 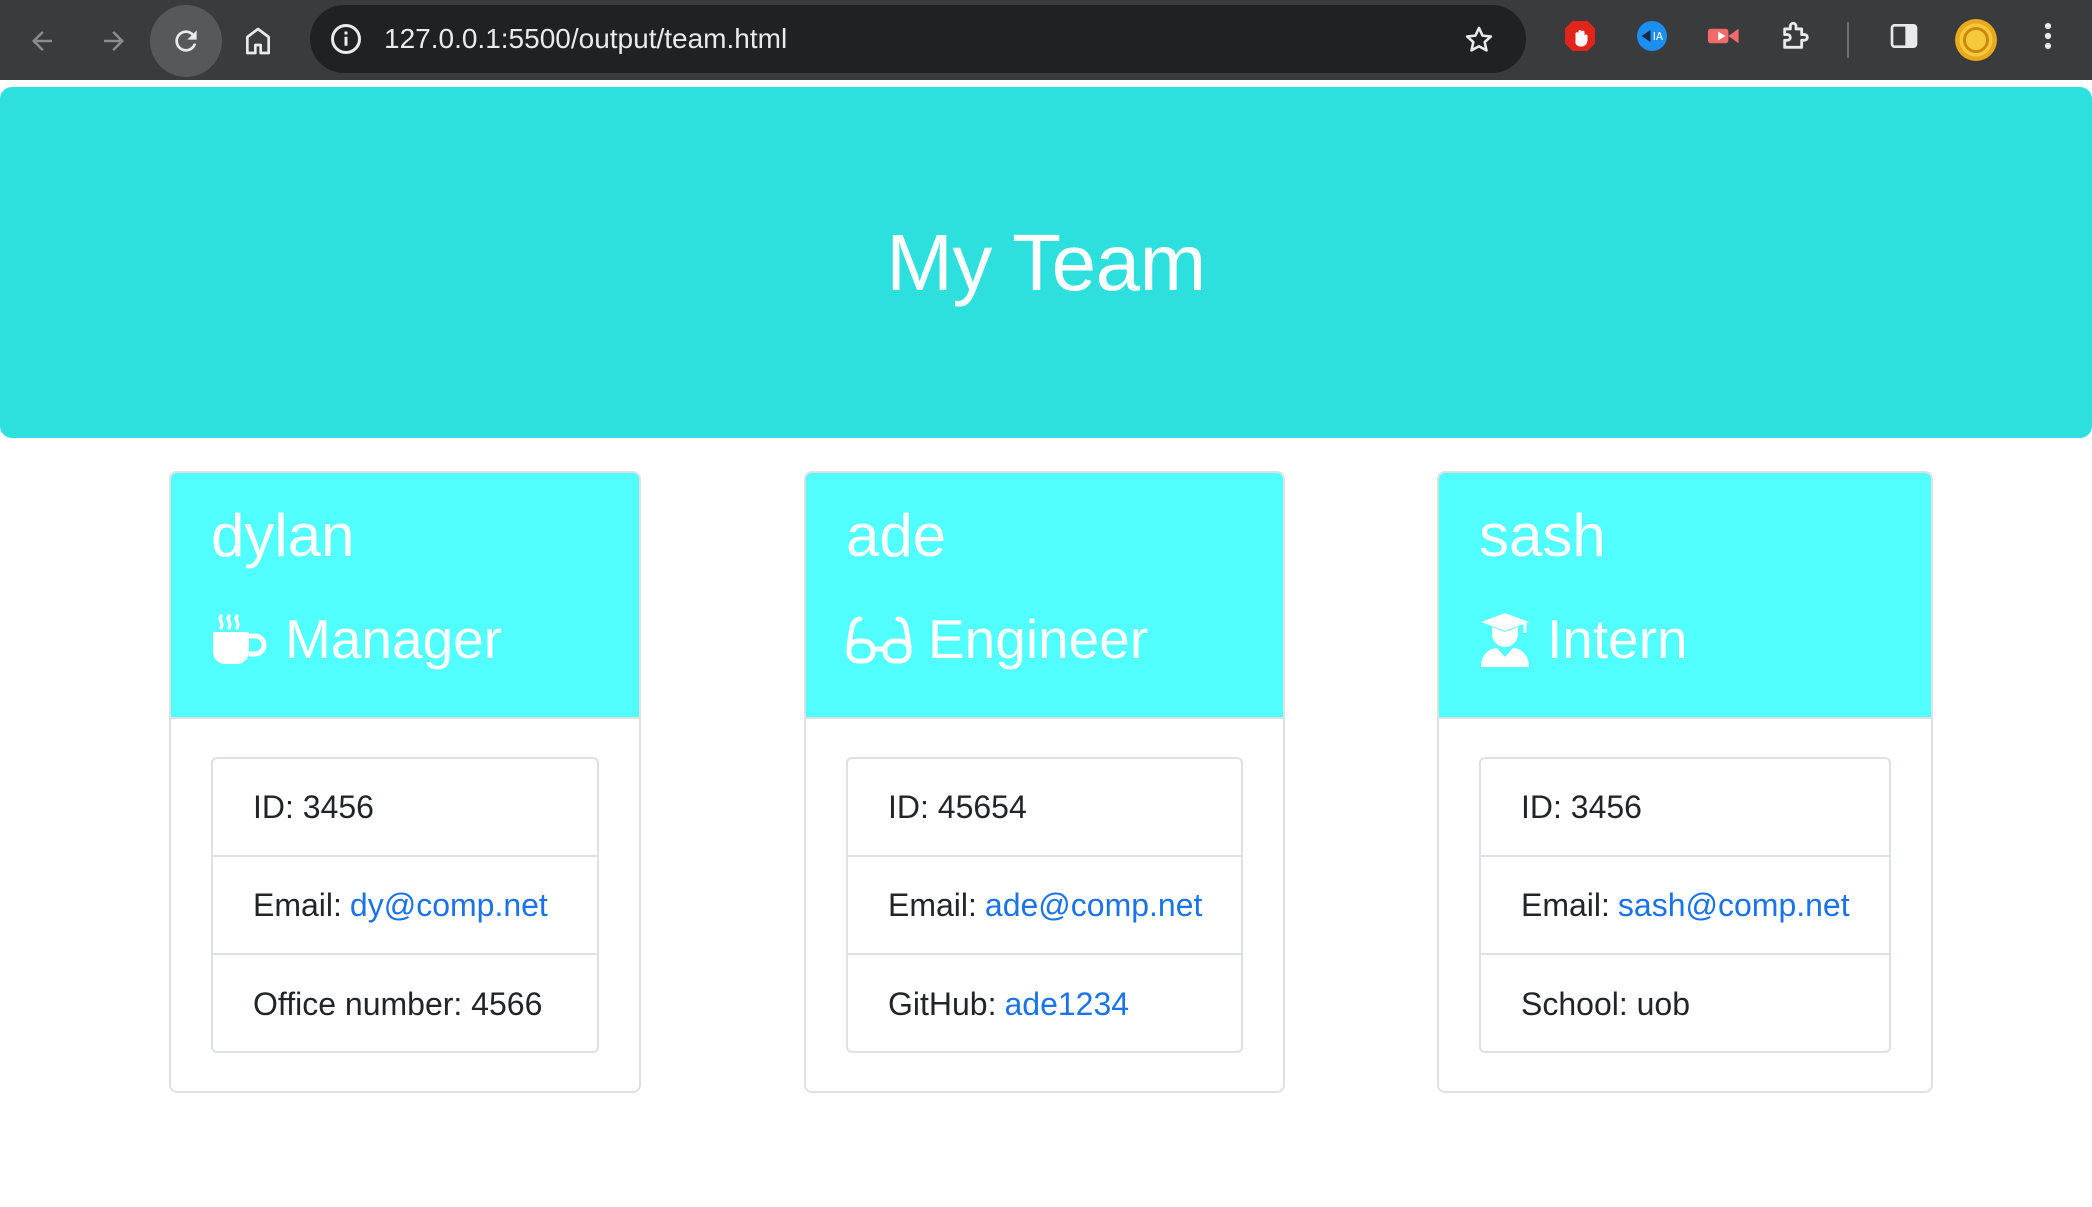 I want to click on employee-role: Engineer, so click(x=997, y=639).